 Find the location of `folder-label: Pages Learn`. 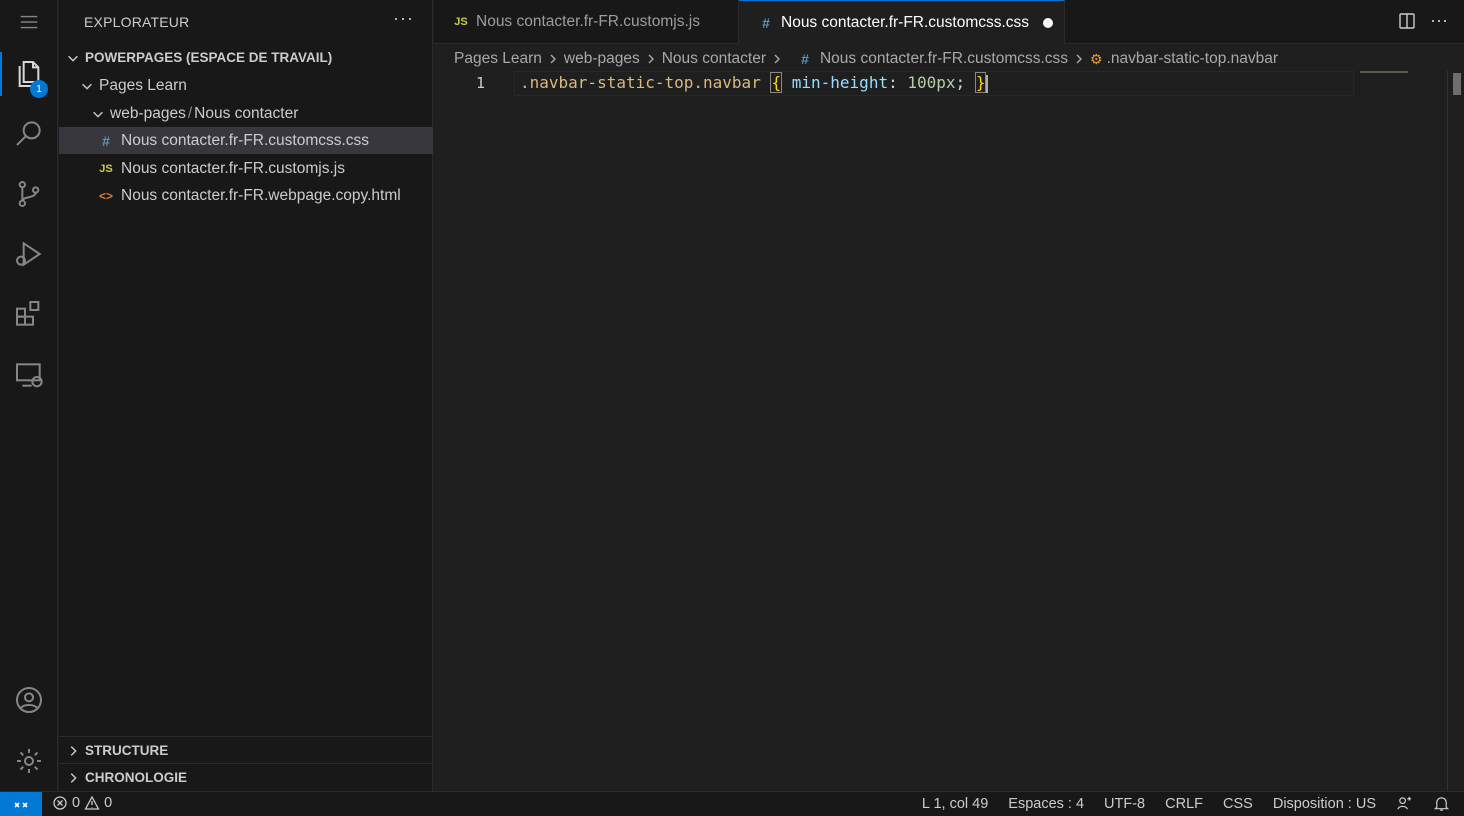

folder-label: Pages Learn is located at coordinates (143, 85).